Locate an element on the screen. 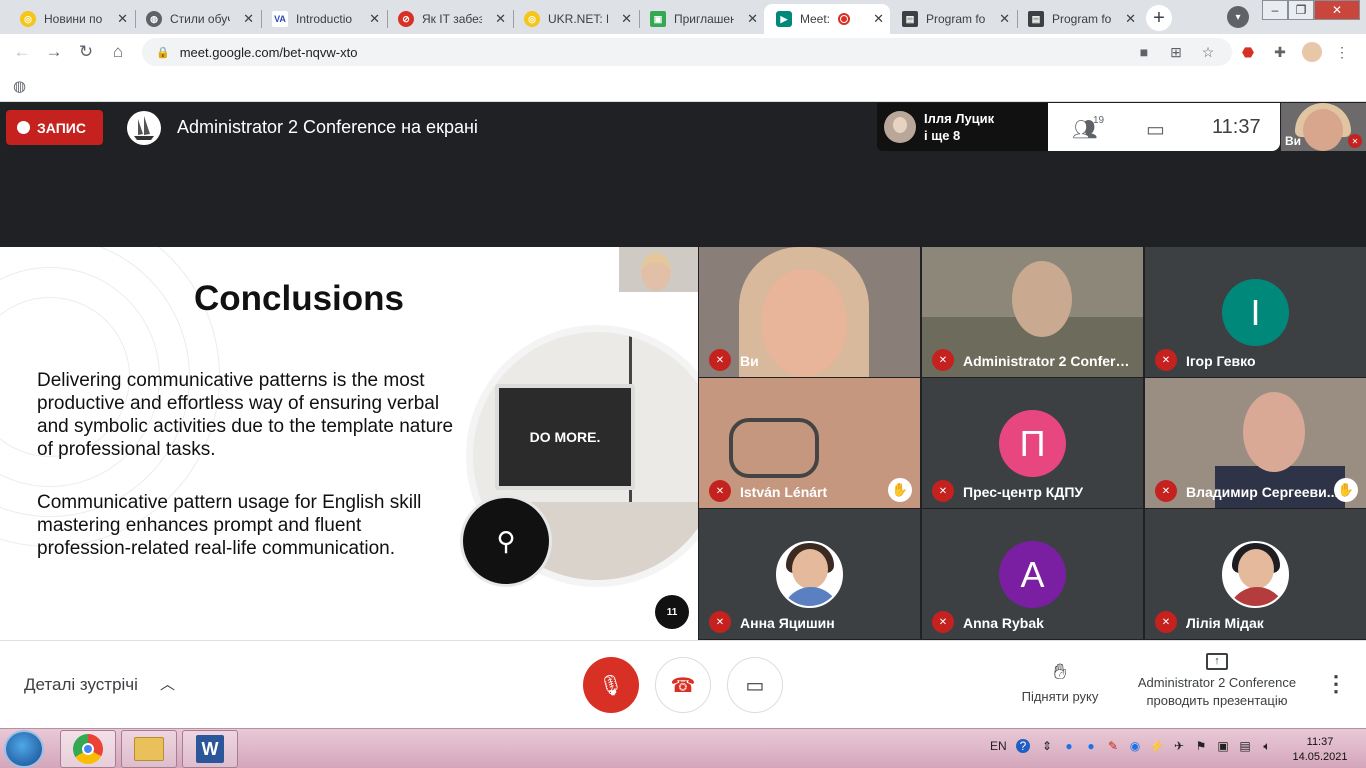 This screenshot has height=768, width=1366. microphone-toggle-button: 🎙︎ is located at coordinates (611, 685).